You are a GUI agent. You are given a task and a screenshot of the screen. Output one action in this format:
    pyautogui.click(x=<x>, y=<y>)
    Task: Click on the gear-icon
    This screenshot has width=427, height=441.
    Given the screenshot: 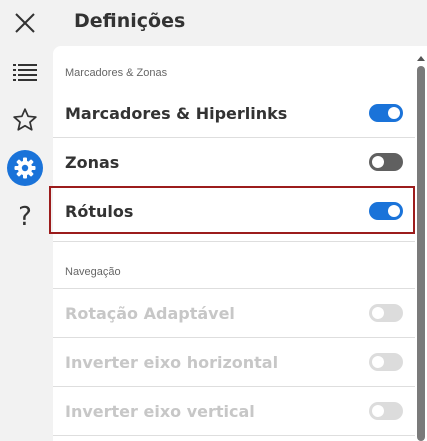 What is the action you would take?
    pyautogui.click(x=25, y=168)
    